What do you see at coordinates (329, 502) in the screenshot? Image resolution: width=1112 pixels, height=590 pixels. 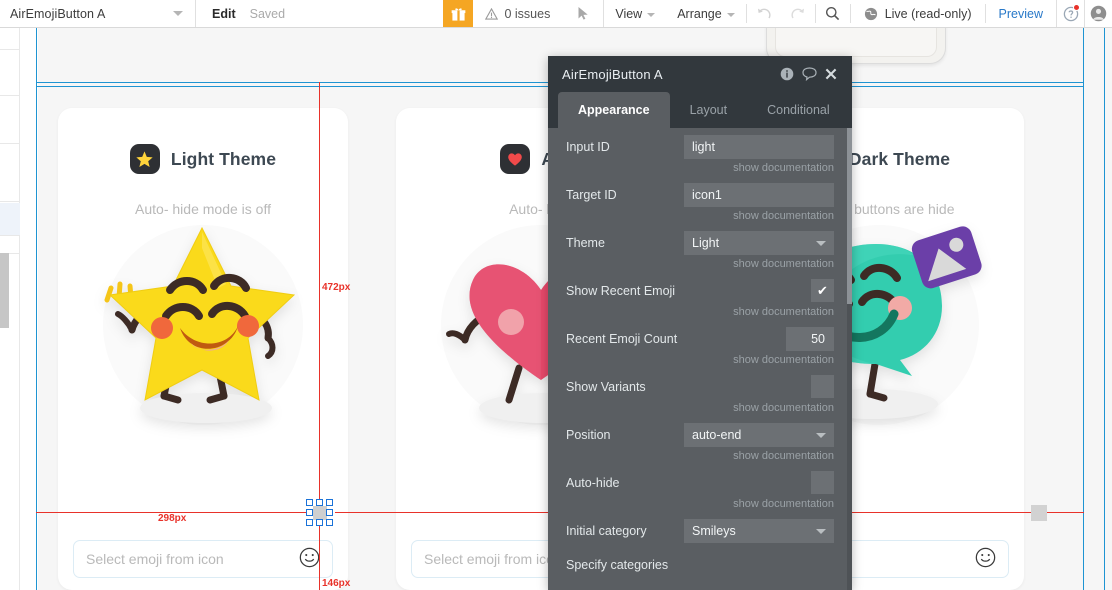 I see `handle-top-right` at bounding box center [329, 502].